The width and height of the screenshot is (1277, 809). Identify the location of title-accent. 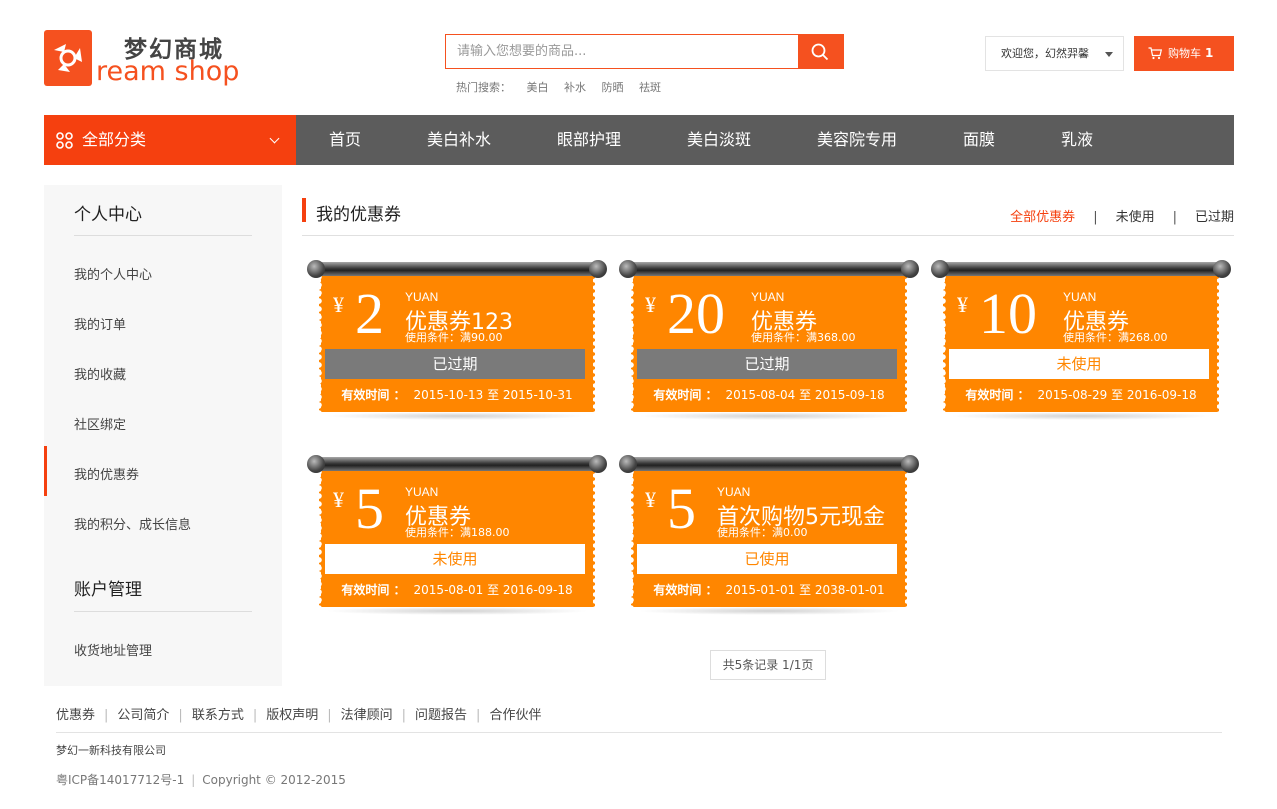
(304, 210).